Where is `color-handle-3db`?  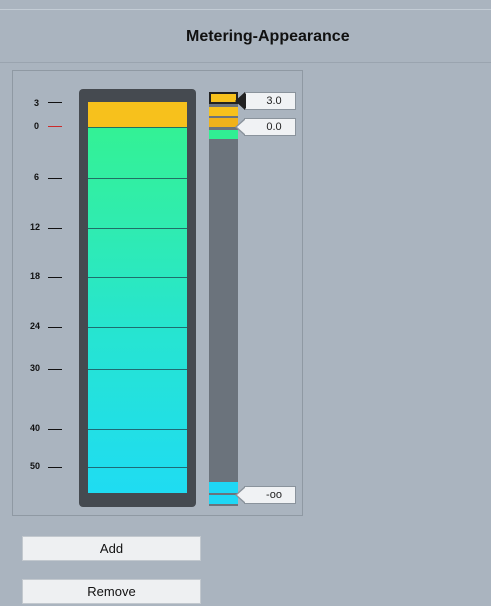
color-handle-3db is located at coordinates (223, 98).